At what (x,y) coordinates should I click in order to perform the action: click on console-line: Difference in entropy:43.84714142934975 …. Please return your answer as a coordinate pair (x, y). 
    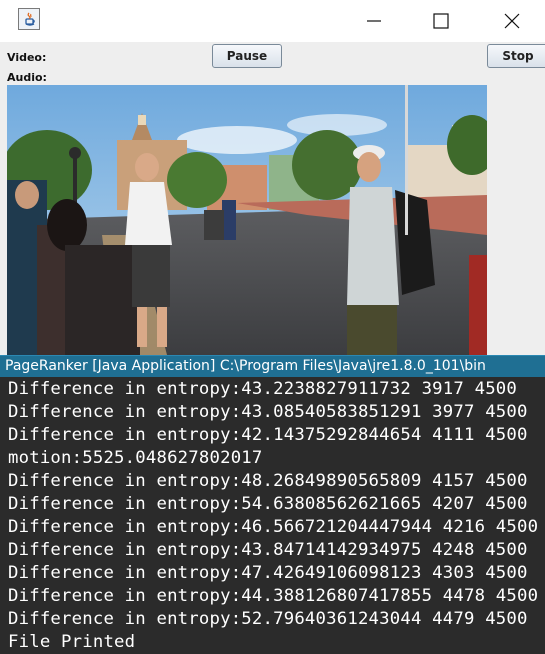
    Looking at the image, I should click on (268, 550).